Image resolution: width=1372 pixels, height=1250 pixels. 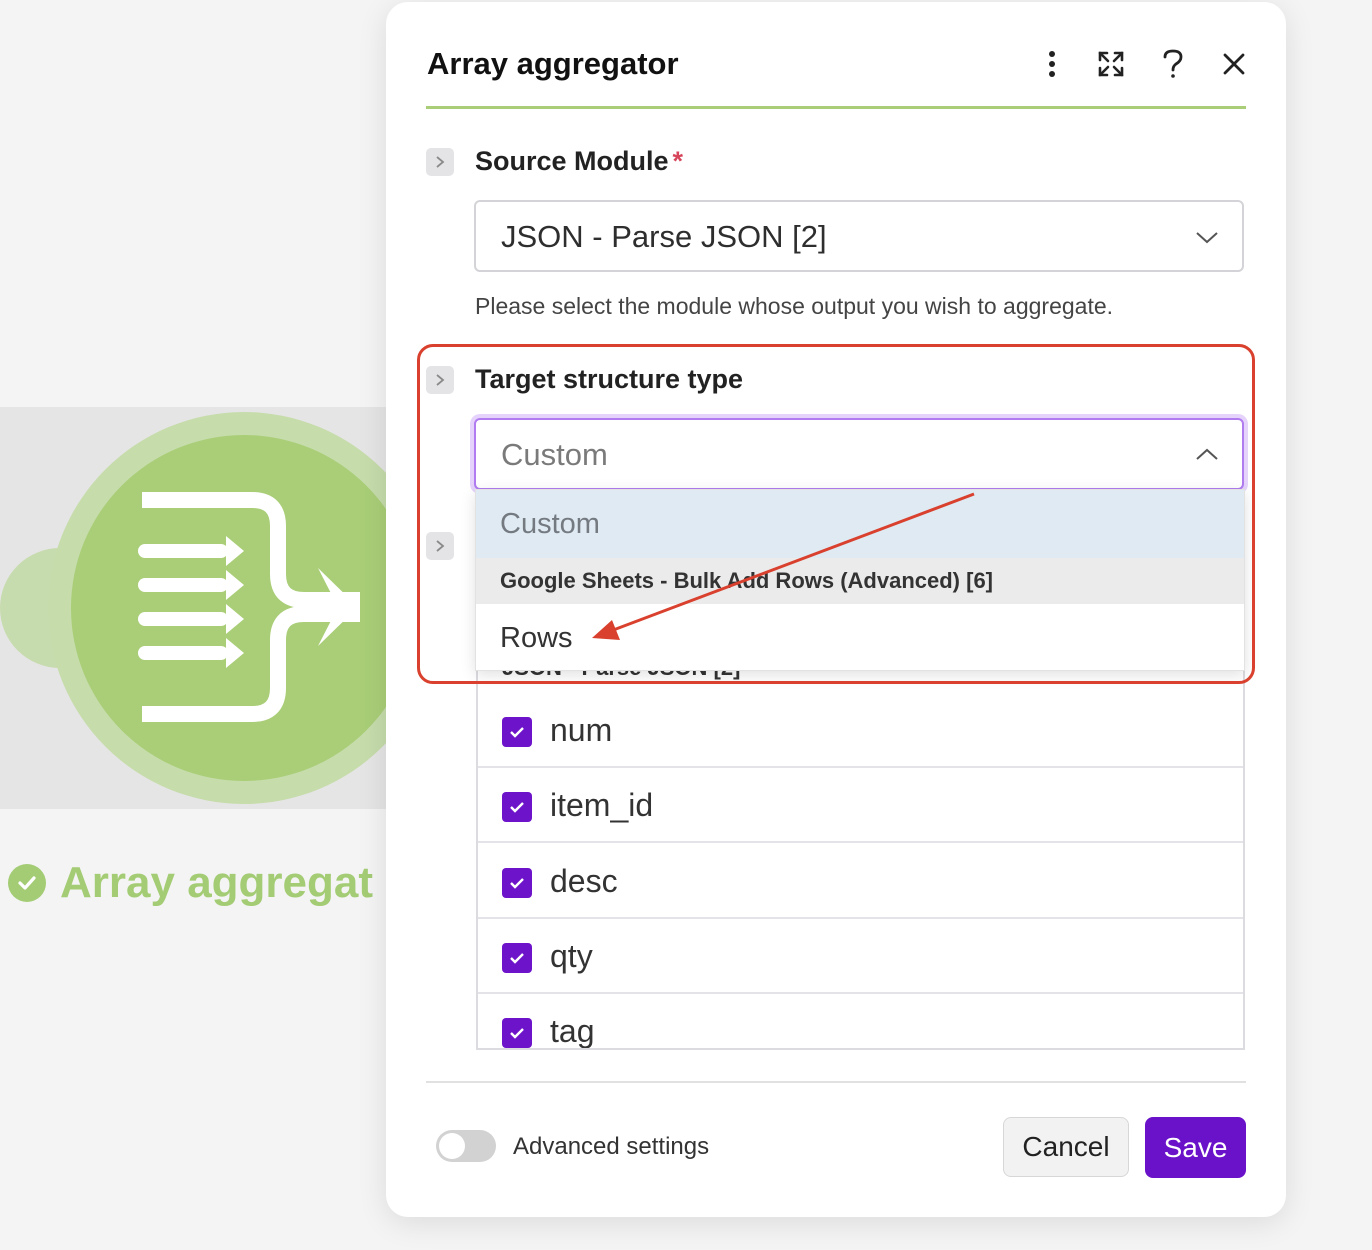 What do you see at coordinates (860, 524) in the screenshot?
I see `dropdown-option-selected: Custom` at bounding box center [860, 524].